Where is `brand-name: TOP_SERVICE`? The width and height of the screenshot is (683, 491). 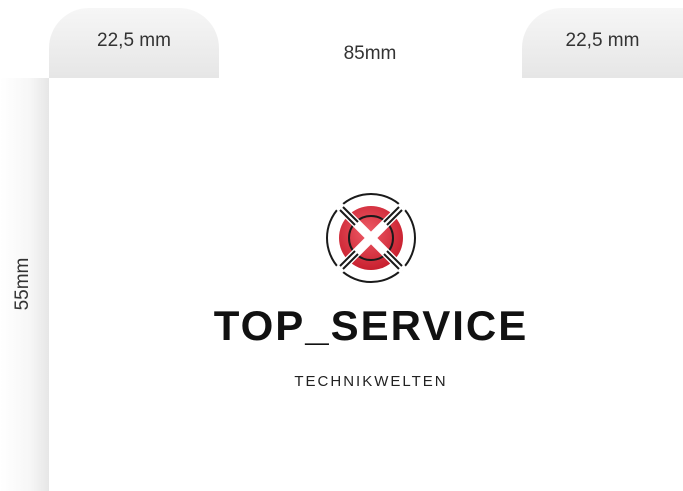
brand-name: TOP_SERVICE is located at coordinates (371, 325).